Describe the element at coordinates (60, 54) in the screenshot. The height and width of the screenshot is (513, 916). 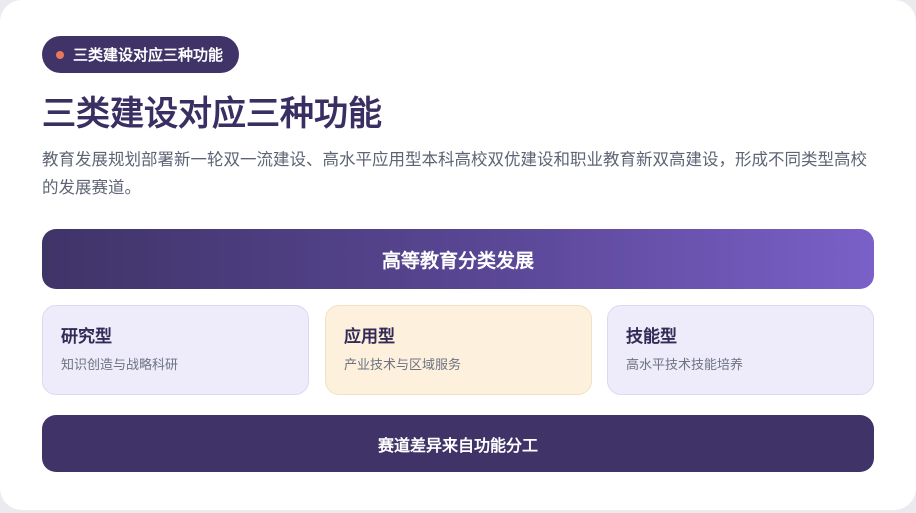
I see `tag-dot-icon` at that location.